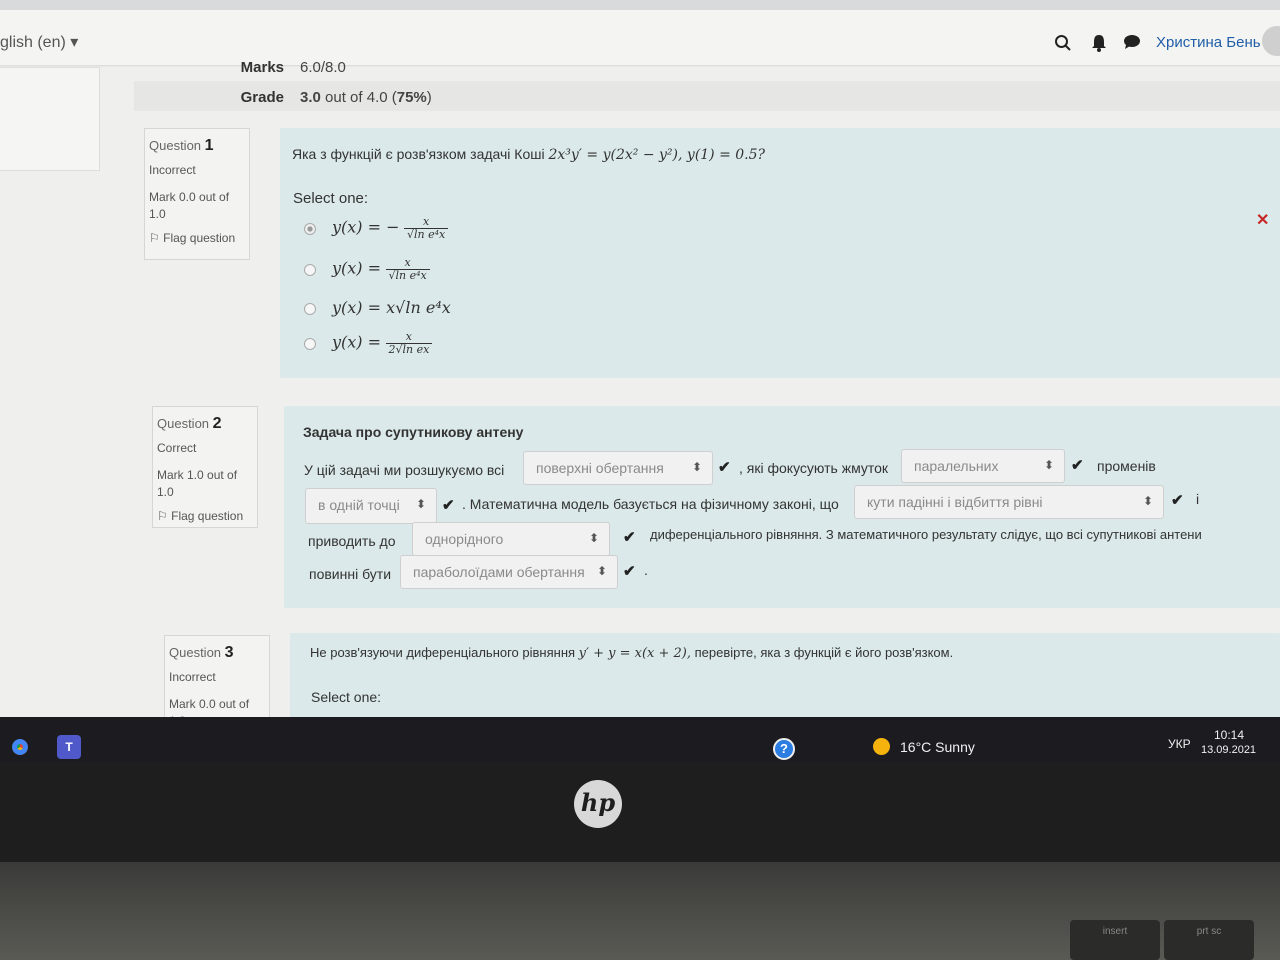 The width and height of the screenshot is (1280, 960). Describe the element at coordinates (618, 468) in the screenshot. I see `dropdown-1: поверхні обертання ⬍` at that location.